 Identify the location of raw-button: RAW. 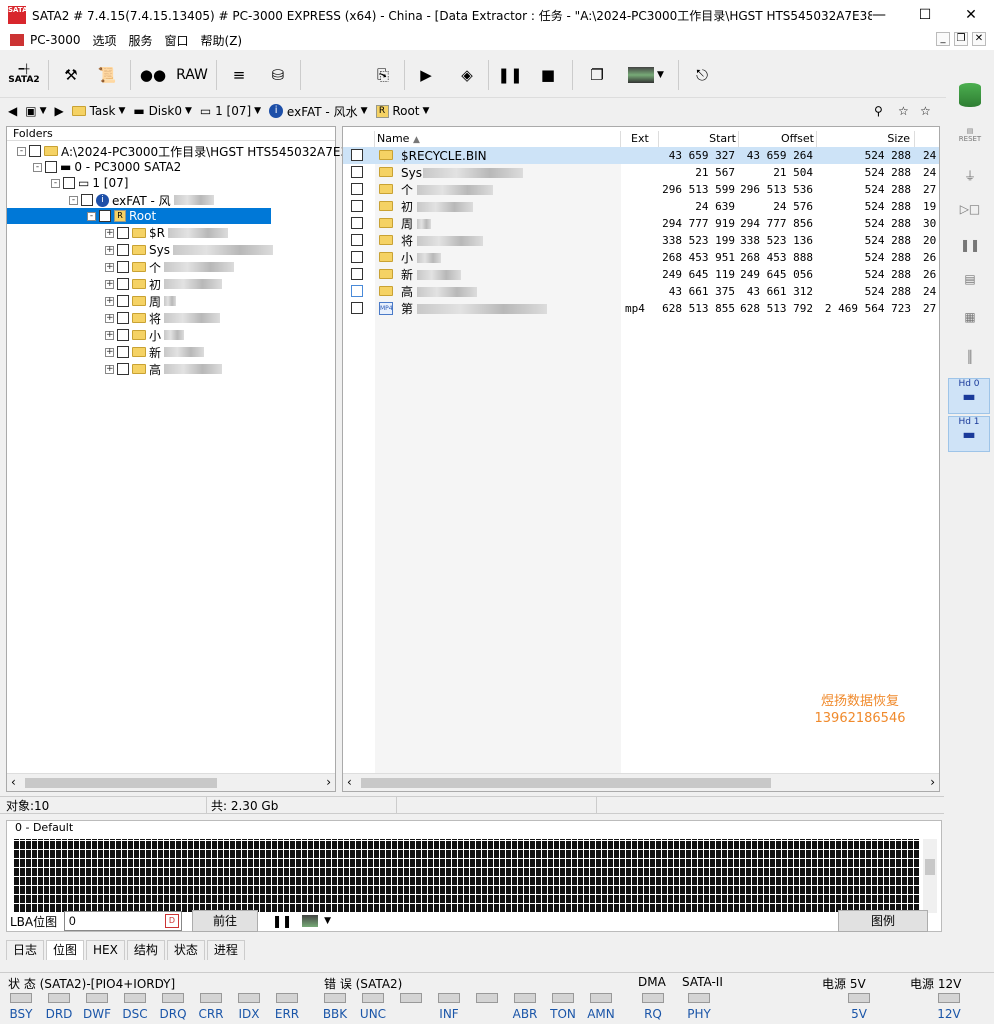
(192, 75).